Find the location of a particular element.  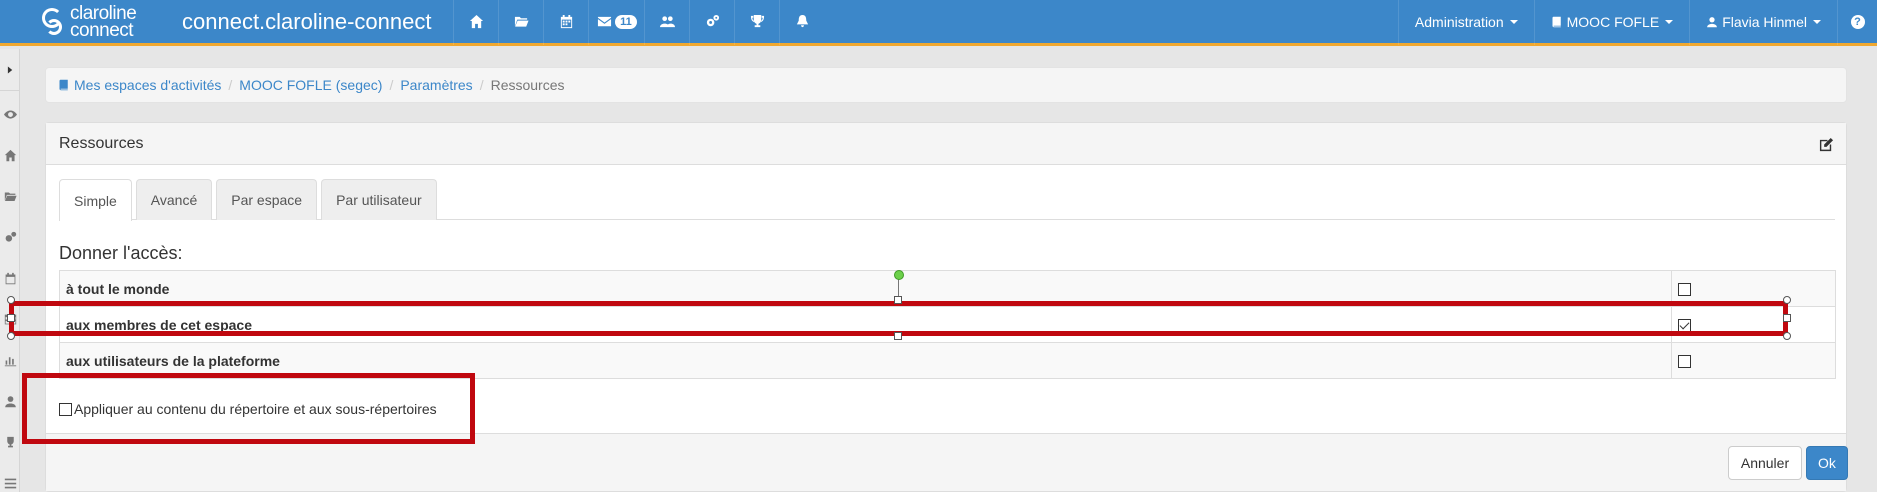

tab-by-user: Par utilisateur is located at coordinates (379, 199).